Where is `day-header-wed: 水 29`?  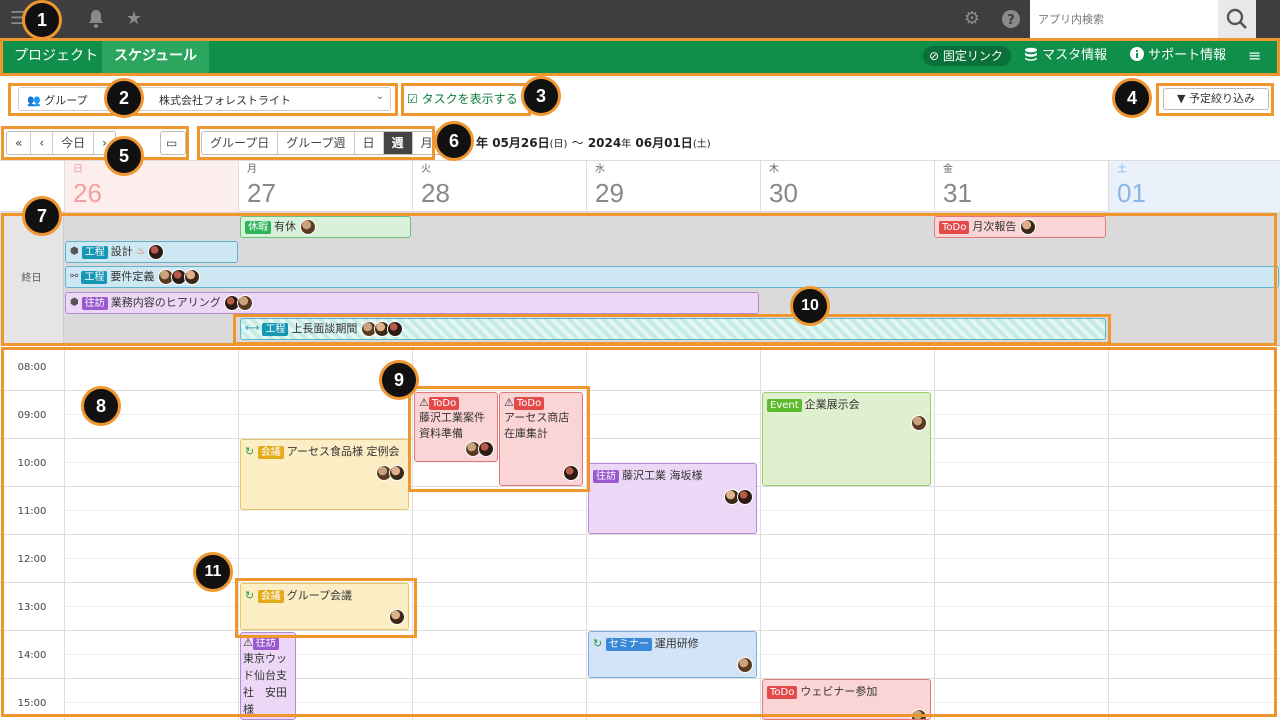
day-header-wed: 水 29 is located at coordinates (673, 187).